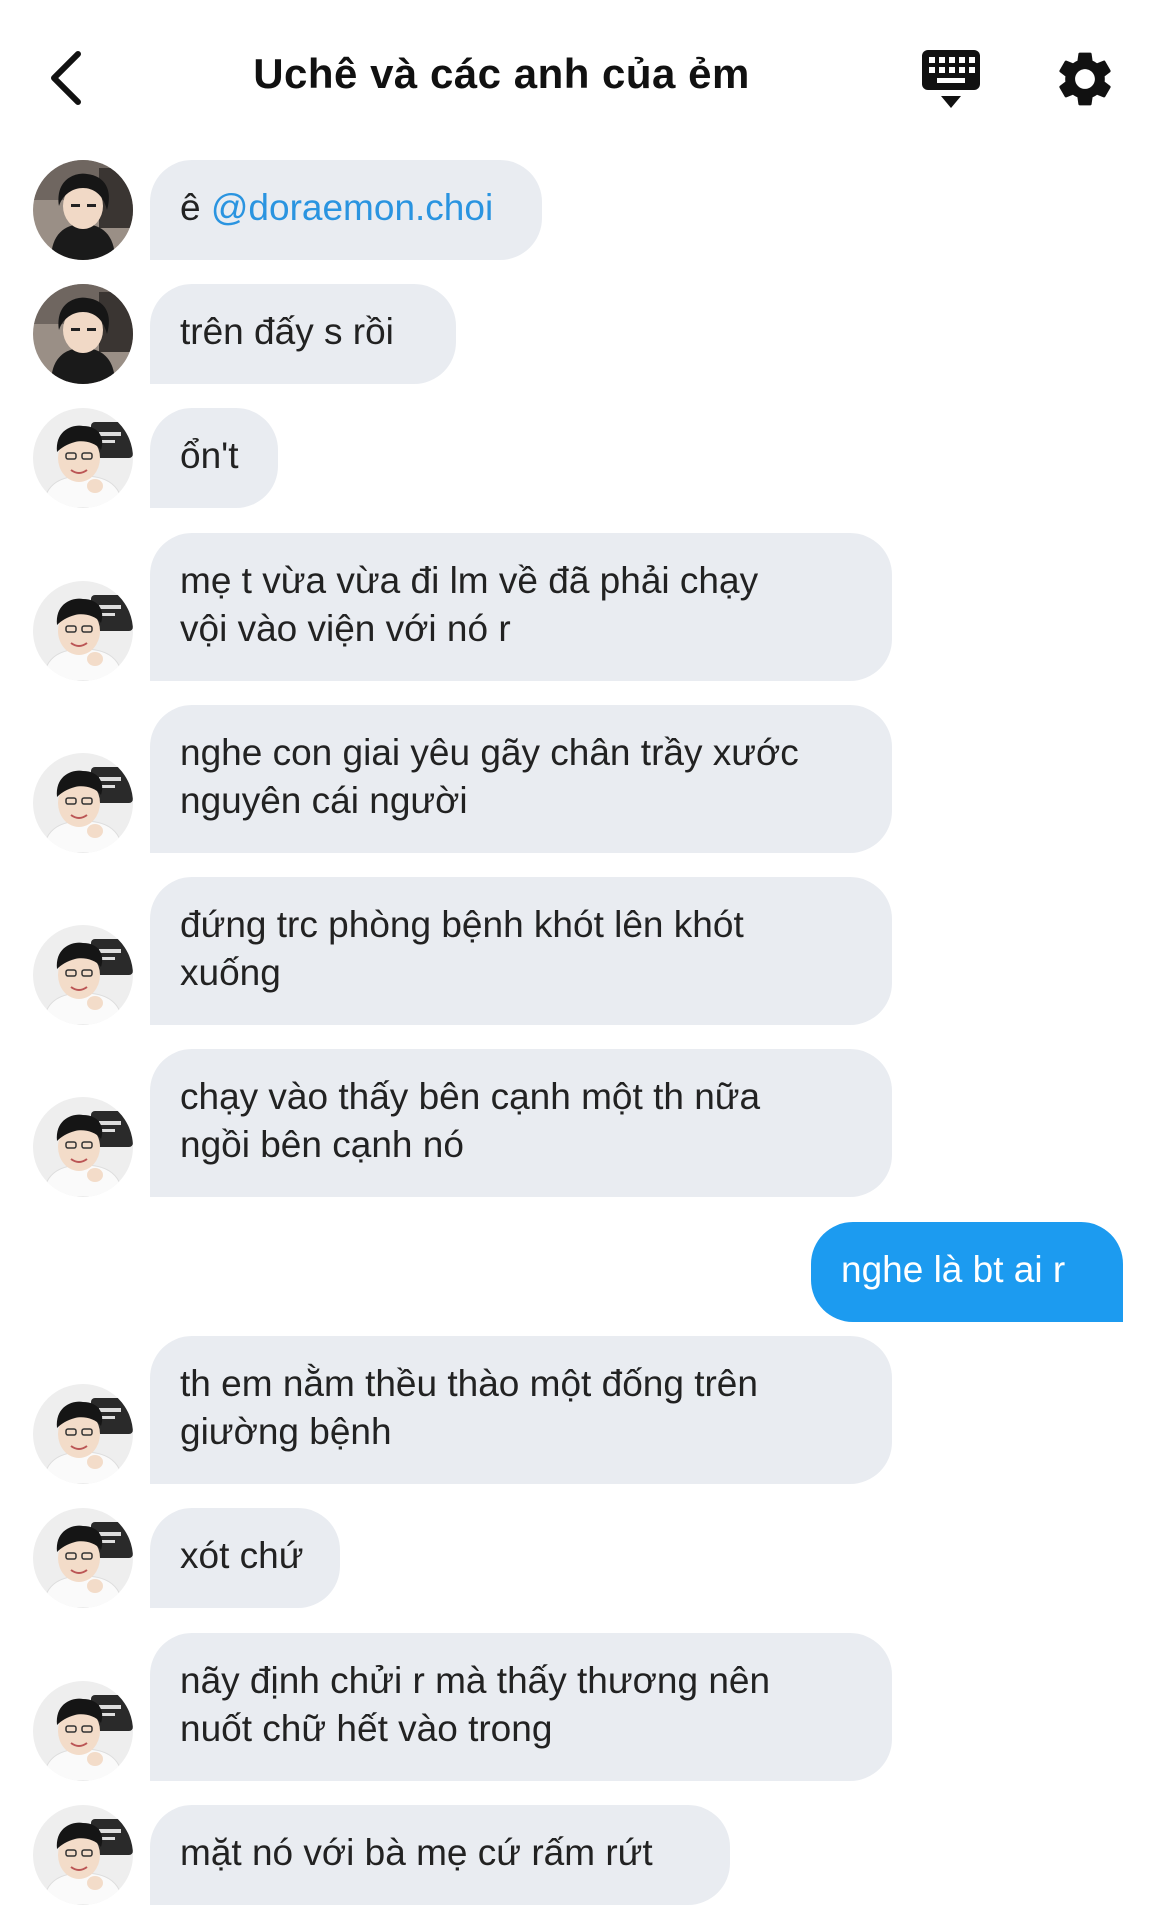 The height and width of the screenshot is (1920, 1153). Describe the element at coordinates (209, 455) in the screenshot. I see `message-text: ổn't` at that location.